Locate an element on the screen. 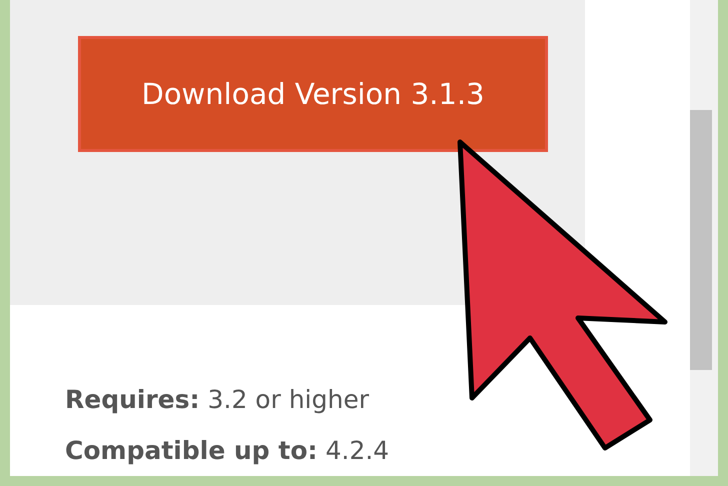 The height and width of the screenshot is (486, 728). spec-text: Requires: 3.2 or higher is located at coordinates (217, 399).